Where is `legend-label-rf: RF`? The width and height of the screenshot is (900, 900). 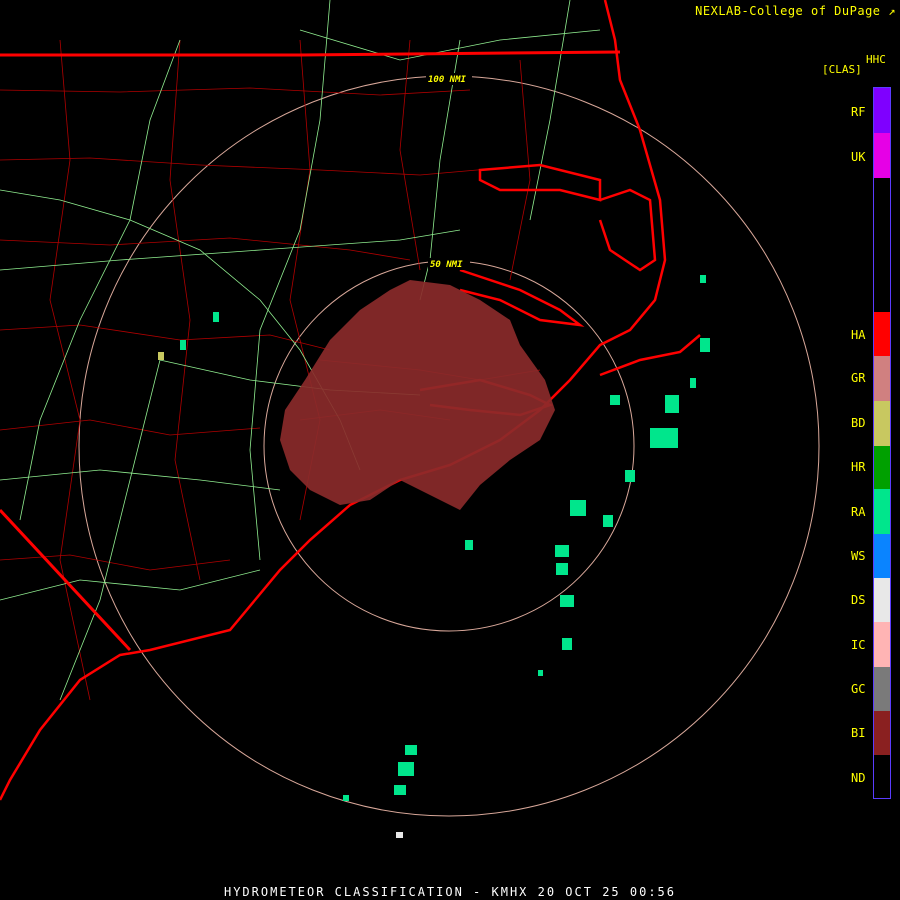
legend-label-rf: RF is located at coordinates (858, 112).